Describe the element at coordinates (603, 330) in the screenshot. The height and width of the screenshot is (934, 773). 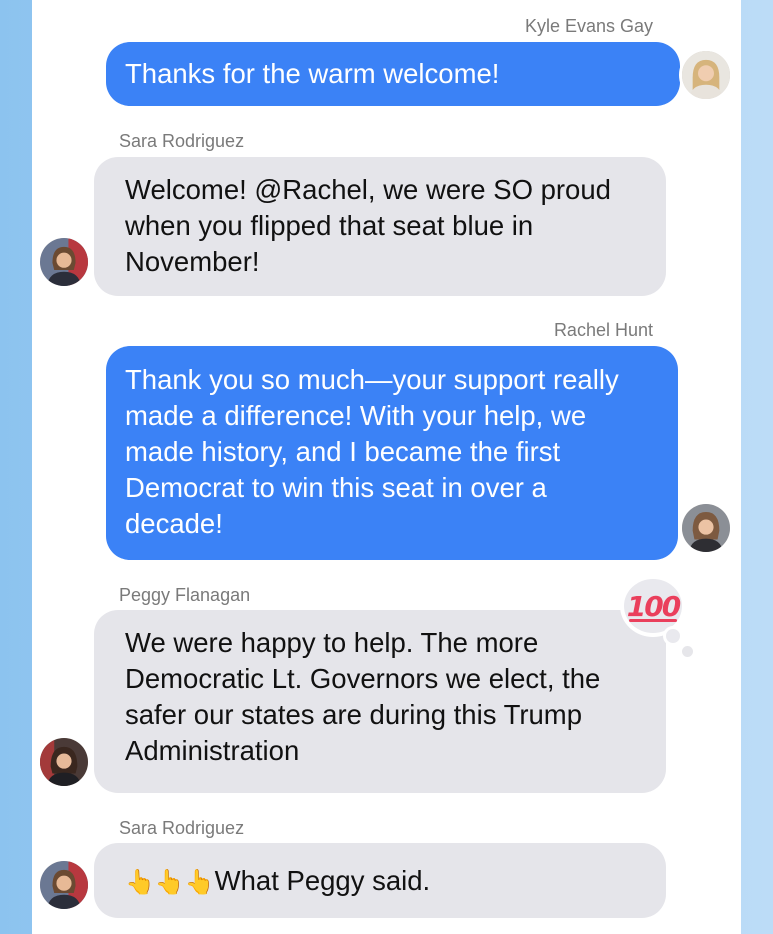
I see `sender-name: Rachel Hunt` at that location.